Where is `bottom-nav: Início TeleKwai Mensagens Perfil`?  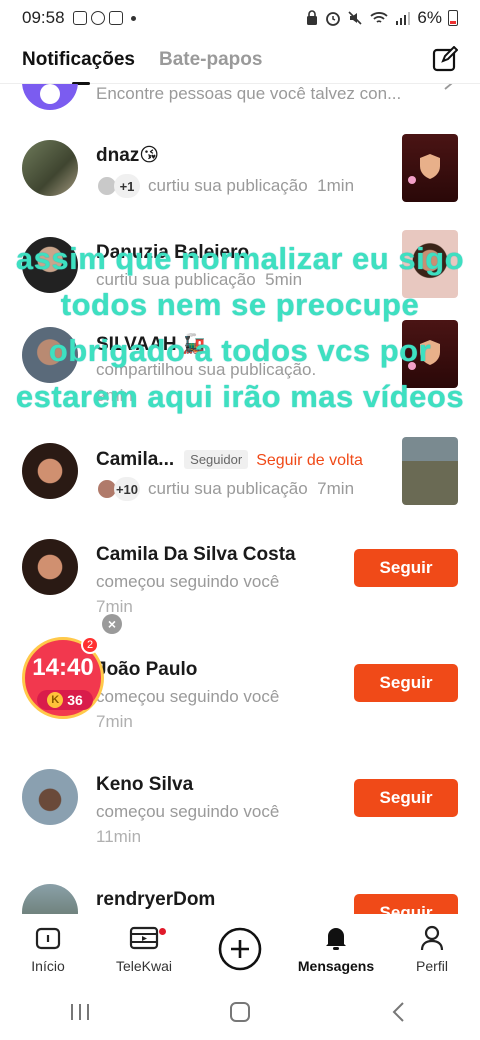 bottom-nav: Início TeleKwai Mensagens Perfil is located at coordinates (240, 949).